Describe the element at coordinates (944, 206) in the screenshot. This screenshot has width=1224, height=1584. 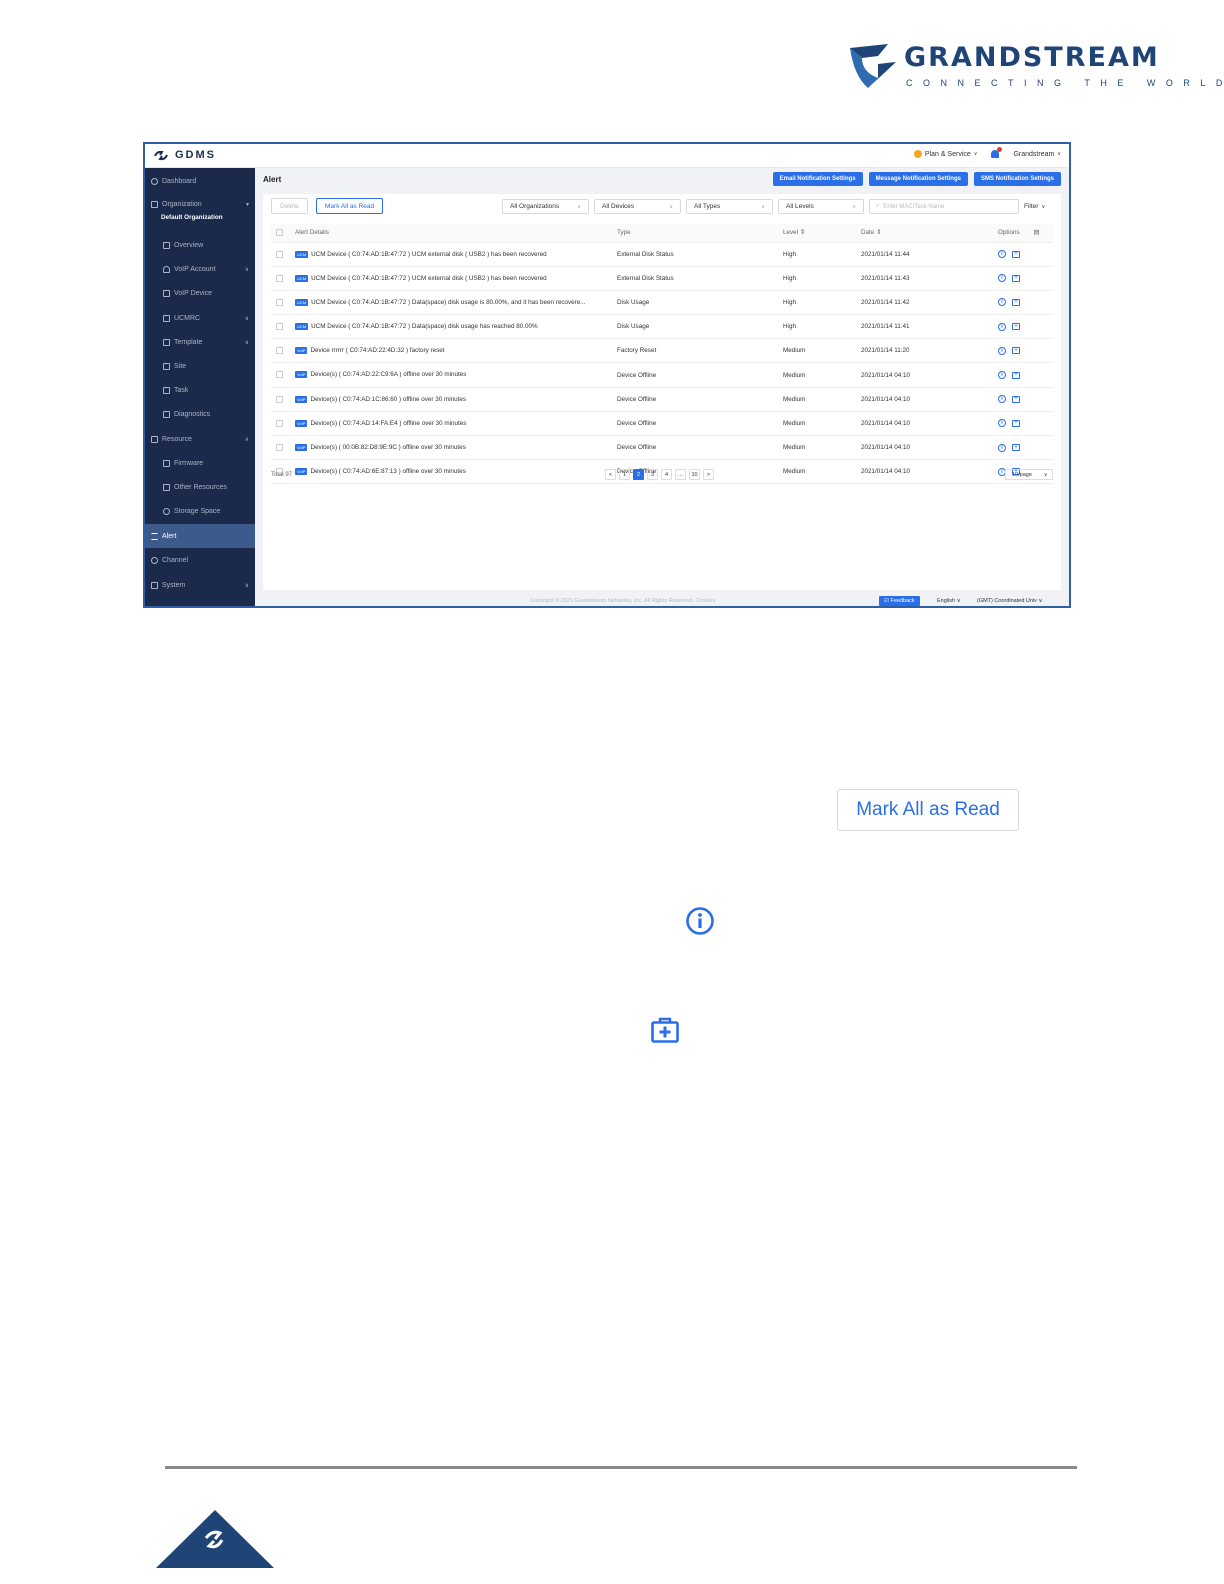
I see `search-input: ⌕ Enter MAC/Task Name` at that location.